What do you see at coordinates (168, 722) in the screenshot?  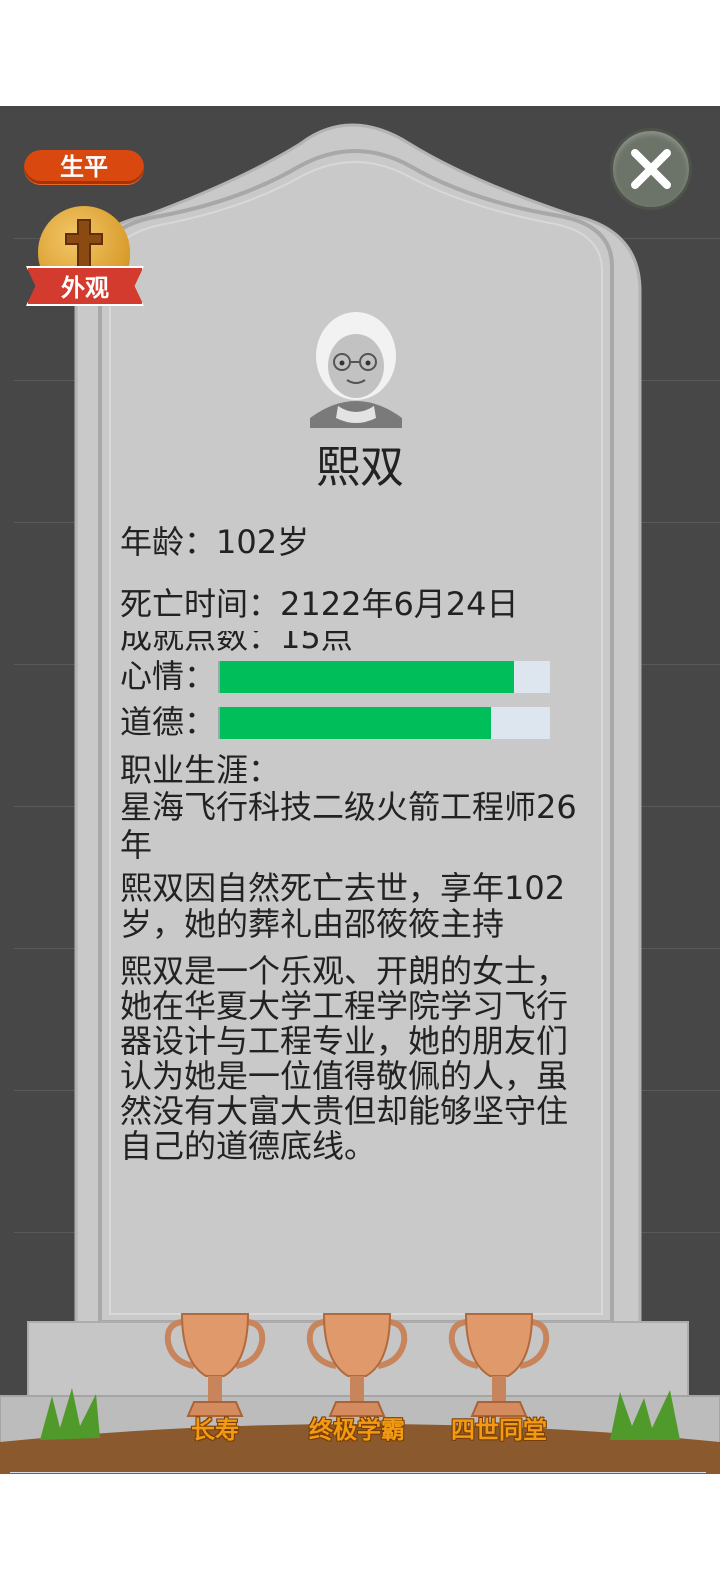 I see `morality-label: 道德：` at bounding box center [168, 722].